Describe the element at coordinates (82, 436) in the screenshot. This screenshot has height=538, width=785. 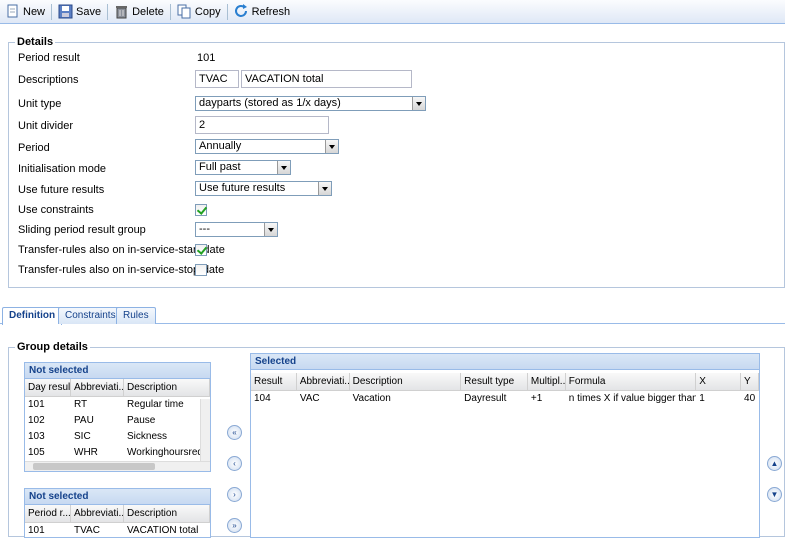
I see `table-cell: SIC` at that location.